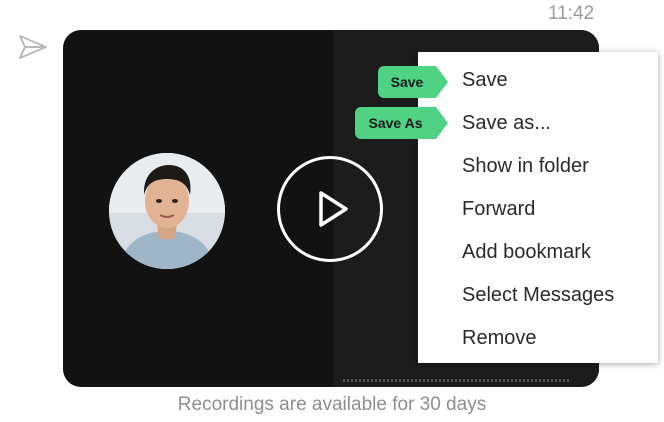 The image size is (664, 422). I want to click on paper-plane-icon, so click(33, 47).